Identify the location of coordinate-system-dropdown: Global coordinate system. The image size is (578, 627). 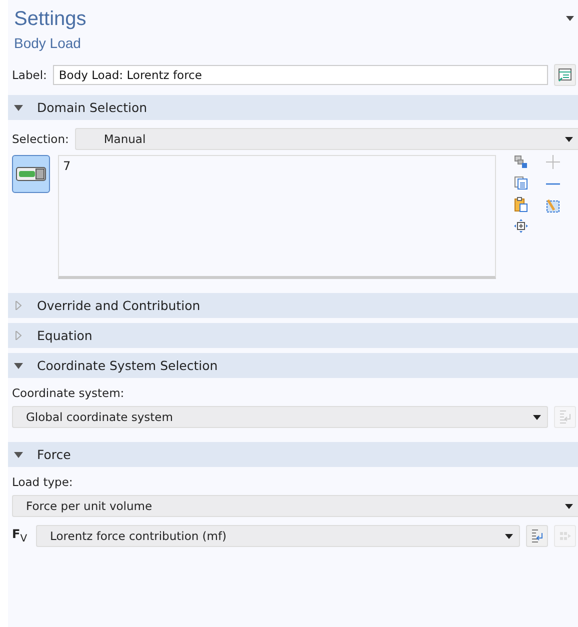
(280, 417).